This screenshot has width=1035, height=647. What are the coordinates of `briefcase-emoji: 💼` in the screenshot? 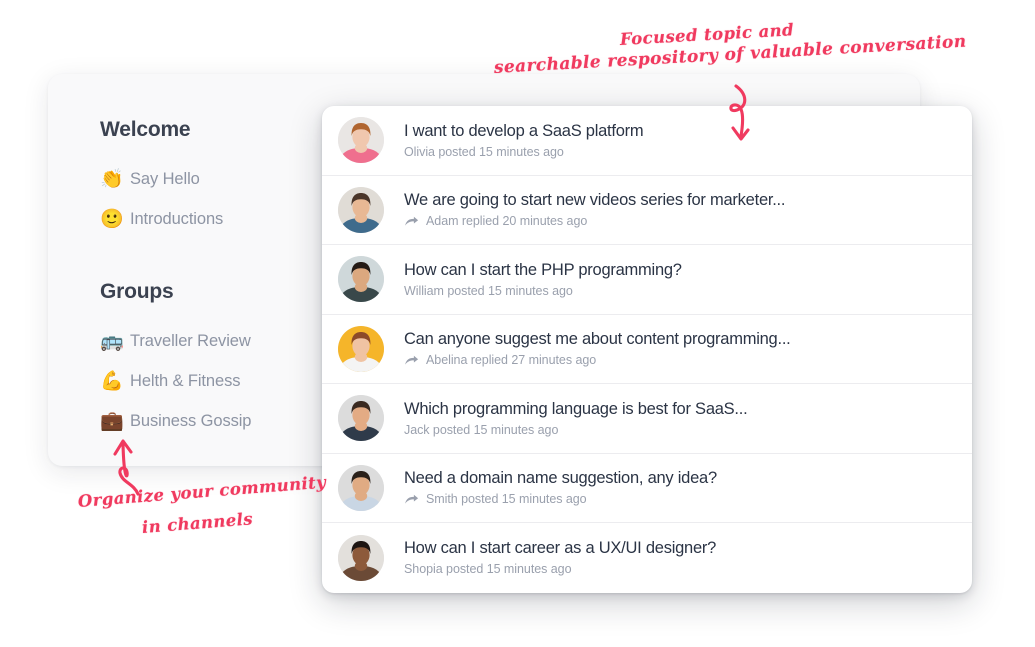 It's located at (112, 420).